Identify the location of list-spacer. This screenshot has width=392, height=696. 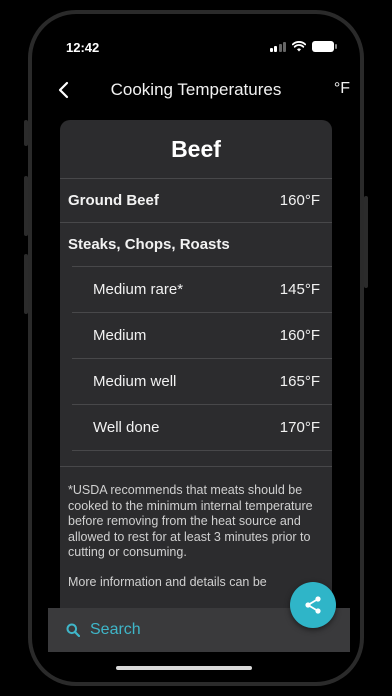
(202, 458).